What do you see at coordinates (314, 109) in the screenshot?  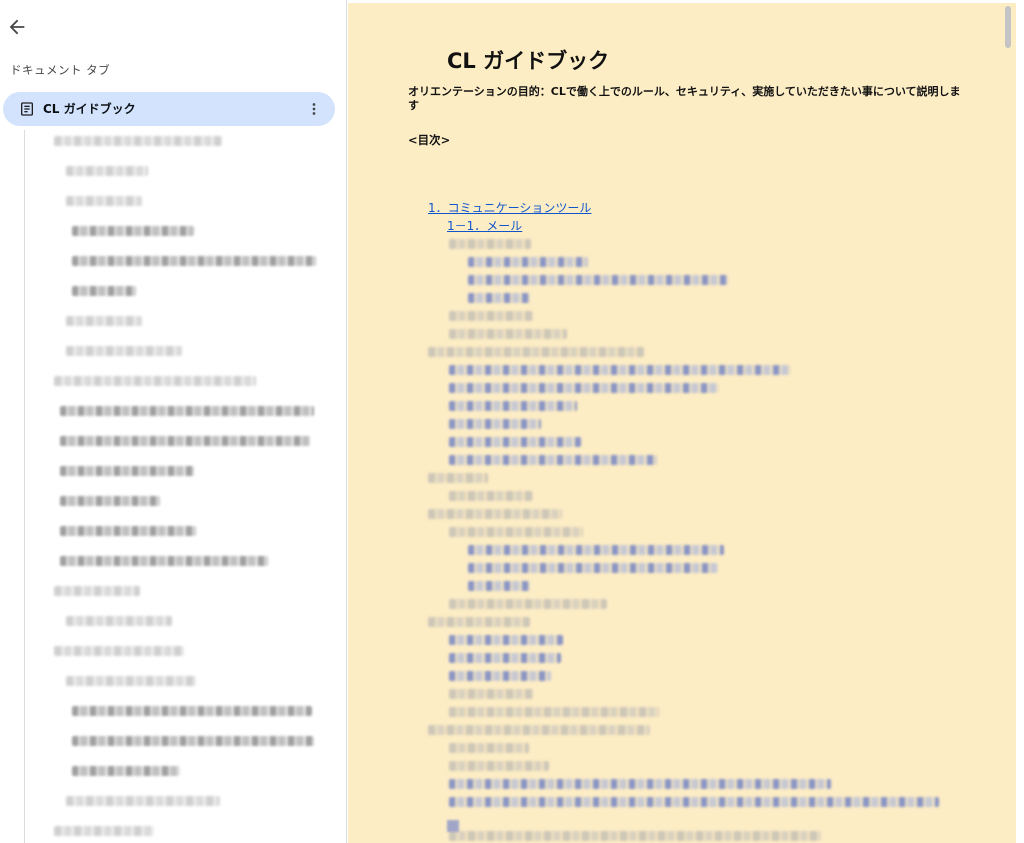 I see `more-vert-icon` at bounding box center [314, 109].